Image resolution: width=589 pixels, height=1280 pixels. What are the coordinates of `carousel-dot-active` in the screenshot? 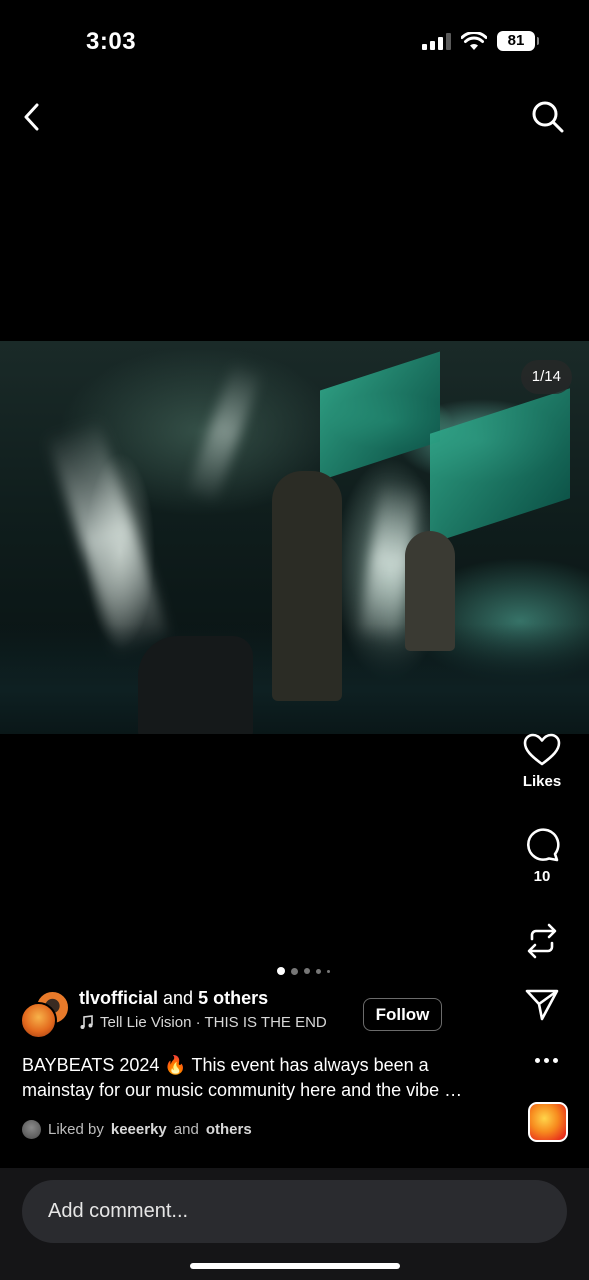 It's located at (281, 971).